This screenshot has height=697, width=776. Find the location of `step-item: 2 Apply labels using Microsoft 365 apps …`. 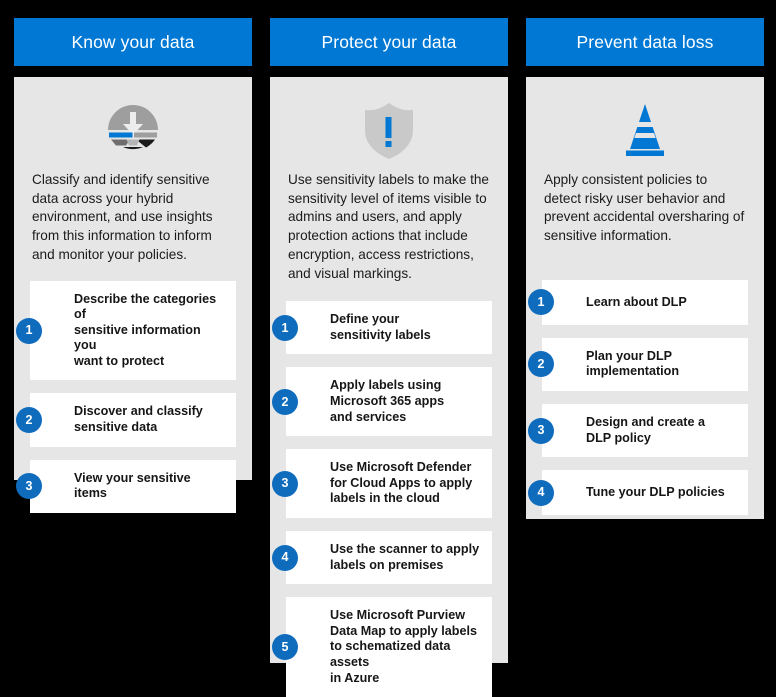

step-item: 2 Apply labels using Microsoft 365 apps … is located at coordinates (382, 402).